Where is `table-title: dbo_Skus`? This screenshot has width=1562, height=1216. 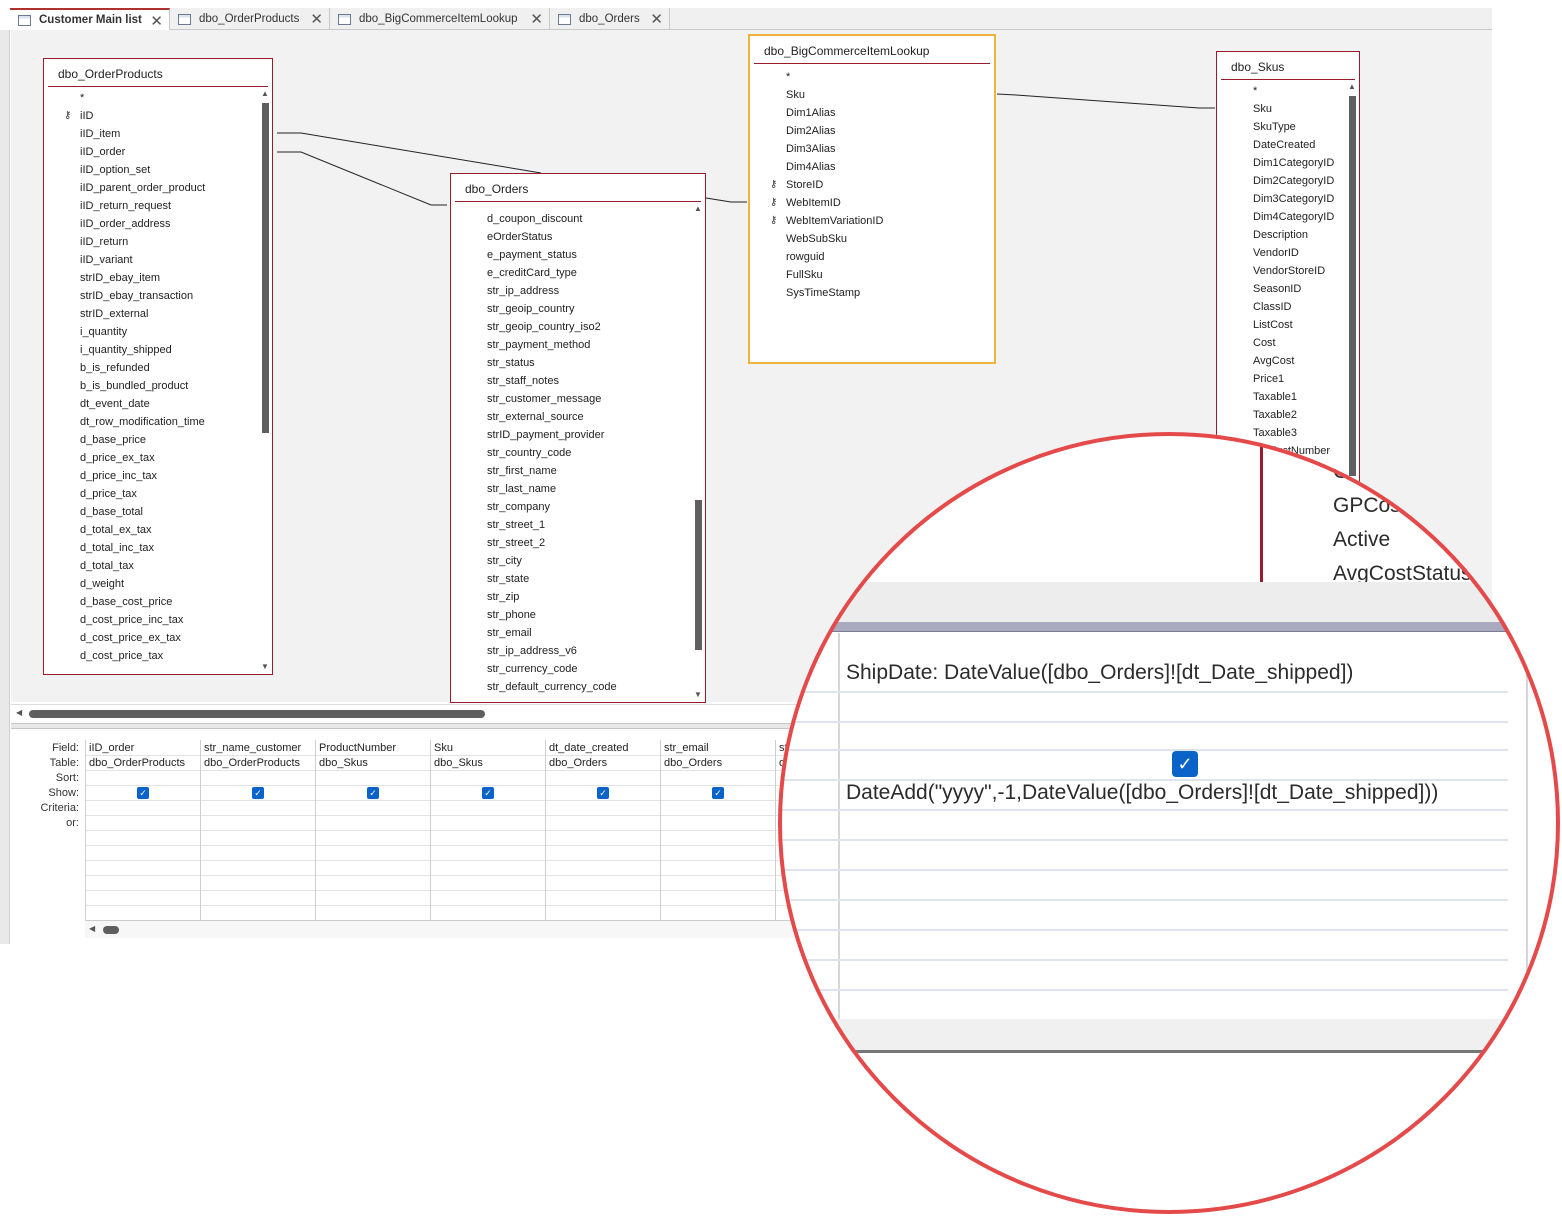
table-title: dbo_Skus is located at coordinates (1288, 66).